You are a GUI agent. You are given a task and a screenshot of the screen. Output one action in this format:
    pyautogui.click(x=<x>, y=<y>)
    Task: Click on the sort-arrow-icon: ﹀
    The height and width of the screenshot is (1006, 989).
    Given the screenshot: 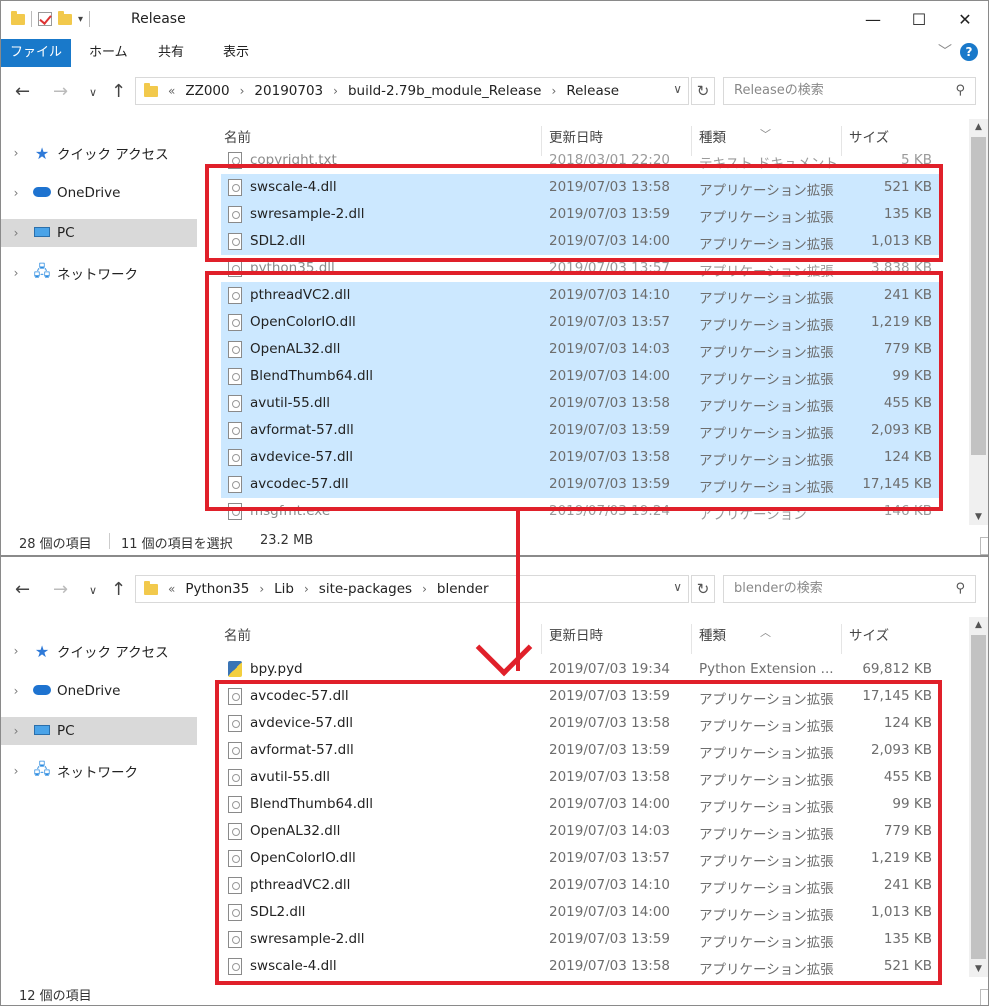 What is the action you would take?
    pyautogui.click(x=765, y=134)
    